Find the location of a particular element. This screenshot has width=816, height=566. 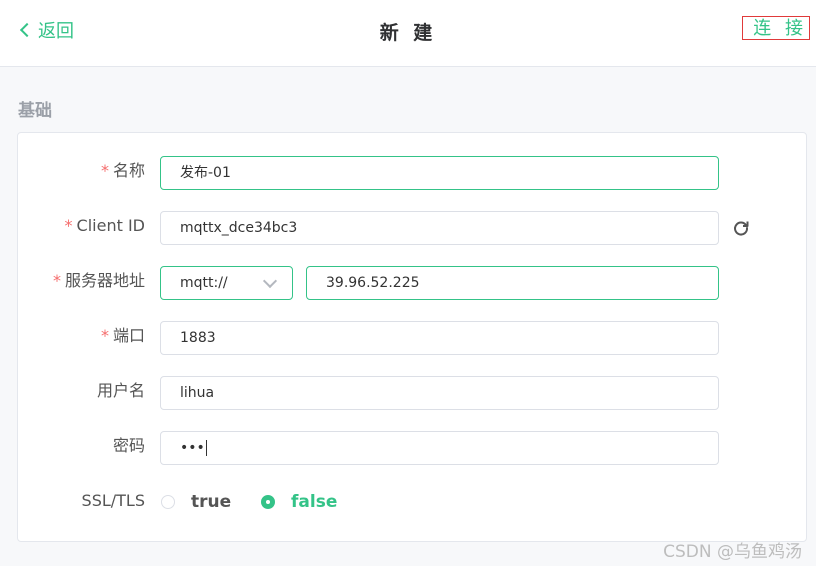

port-label: * 端口 is located at coordinates (123, 336).